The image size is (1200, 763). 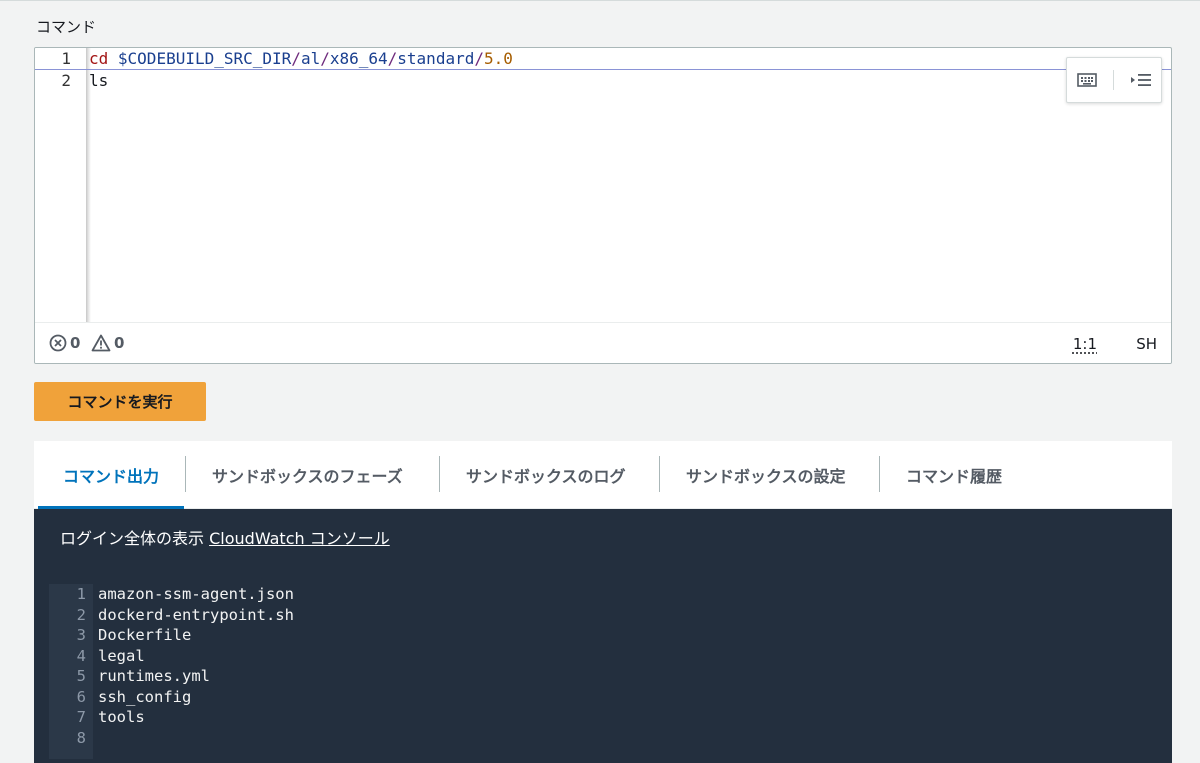 I want to click on output-line-text: tools, so click(x=121, y=717).